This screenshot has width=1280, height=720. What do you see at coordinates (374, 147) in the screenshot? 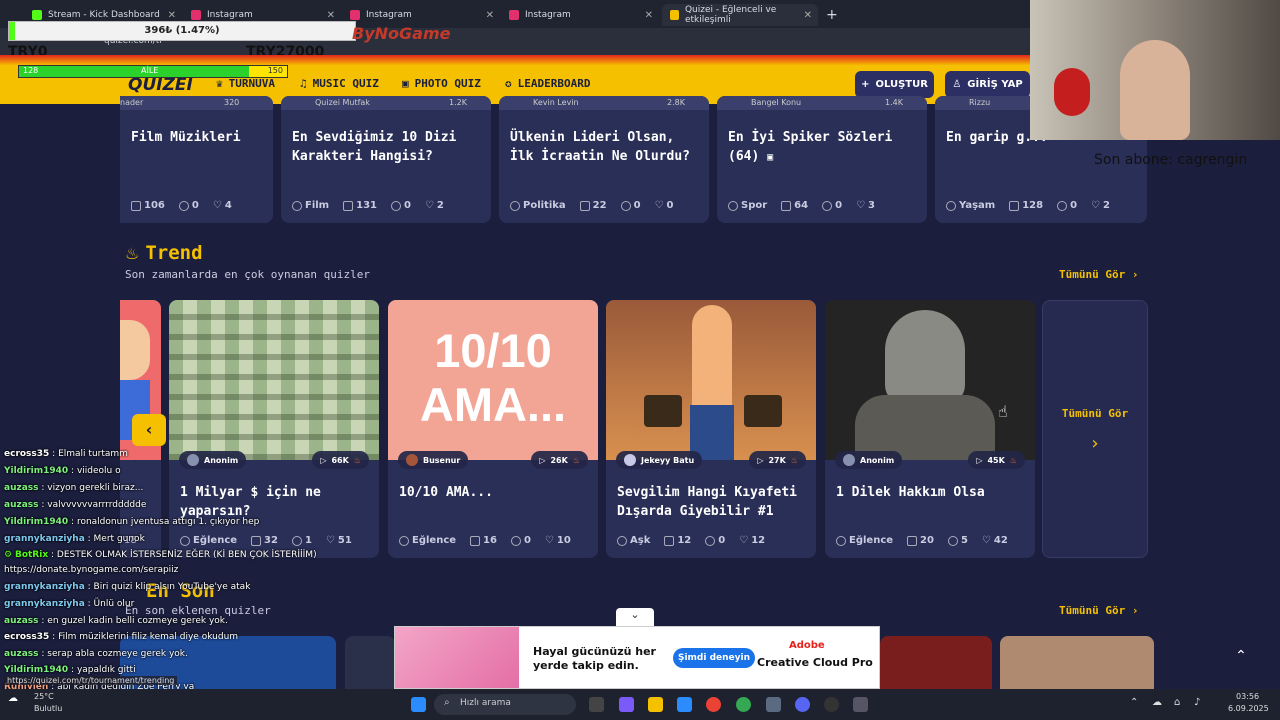
I see `card-title: En Sevdiğimiz 10 Dizi Karakteri Hangisi?` at bounding box center [374, 147].